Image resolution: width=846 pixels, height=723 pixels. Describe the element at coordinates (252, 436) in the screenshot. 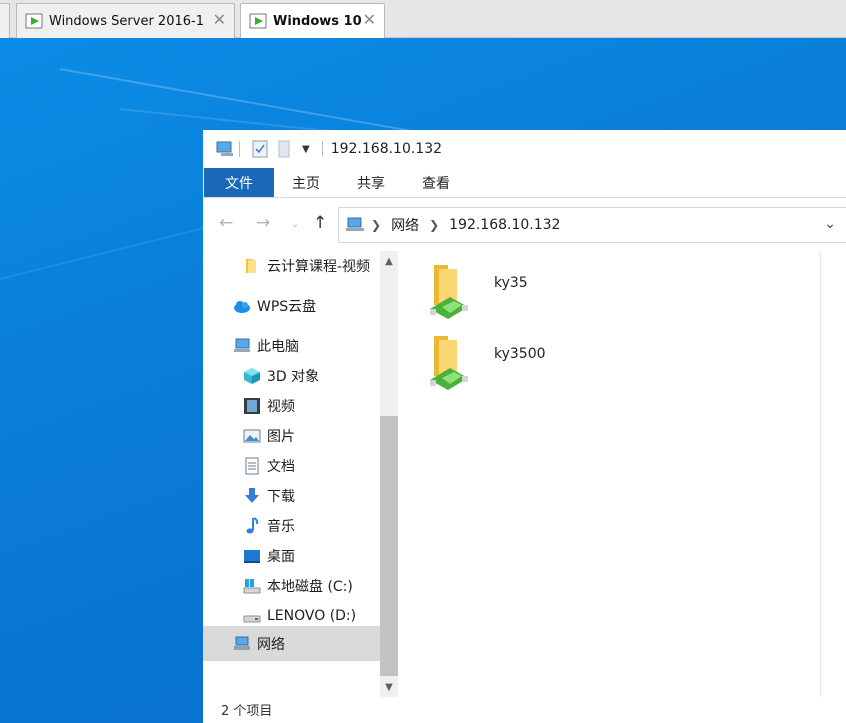

I see `pictures-icon` at that location.